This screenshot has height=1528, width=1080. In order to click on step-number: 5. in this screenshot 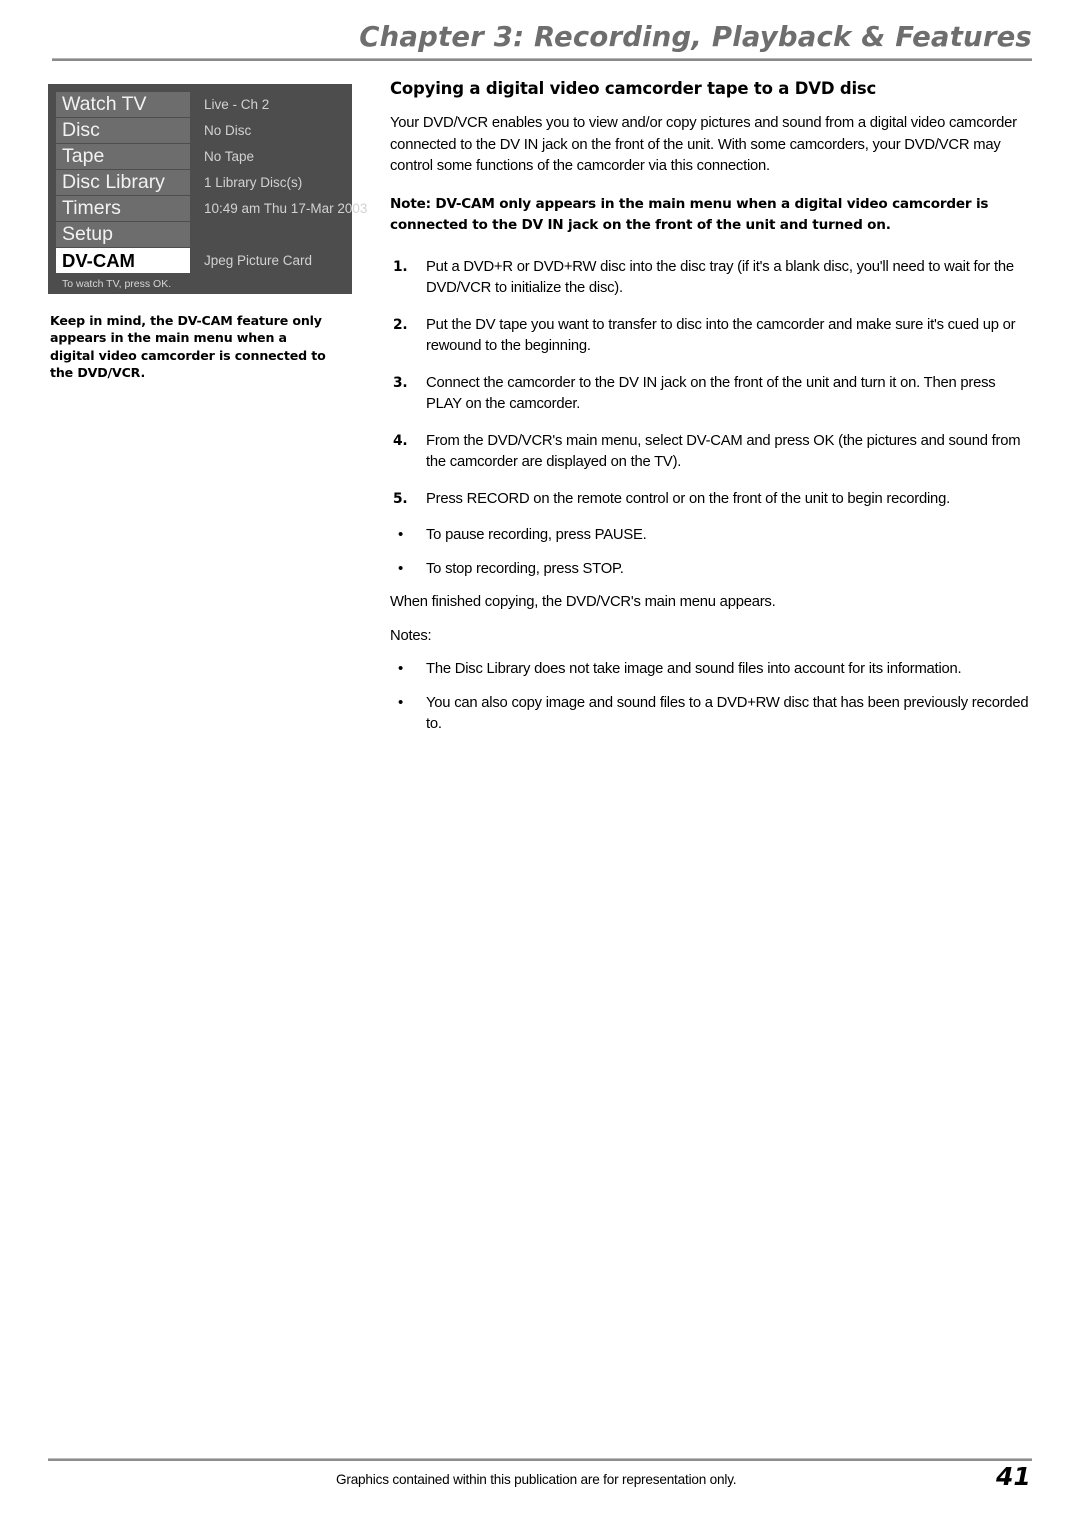, I will do `click(400, 498)`.